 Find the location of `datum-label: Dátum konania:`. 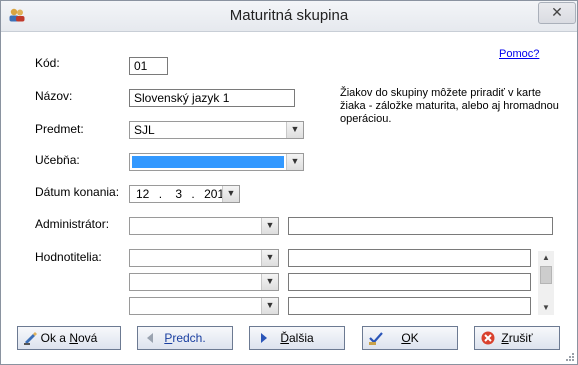

datum-label: Dátum konania: is located at coordinates (77, 192).